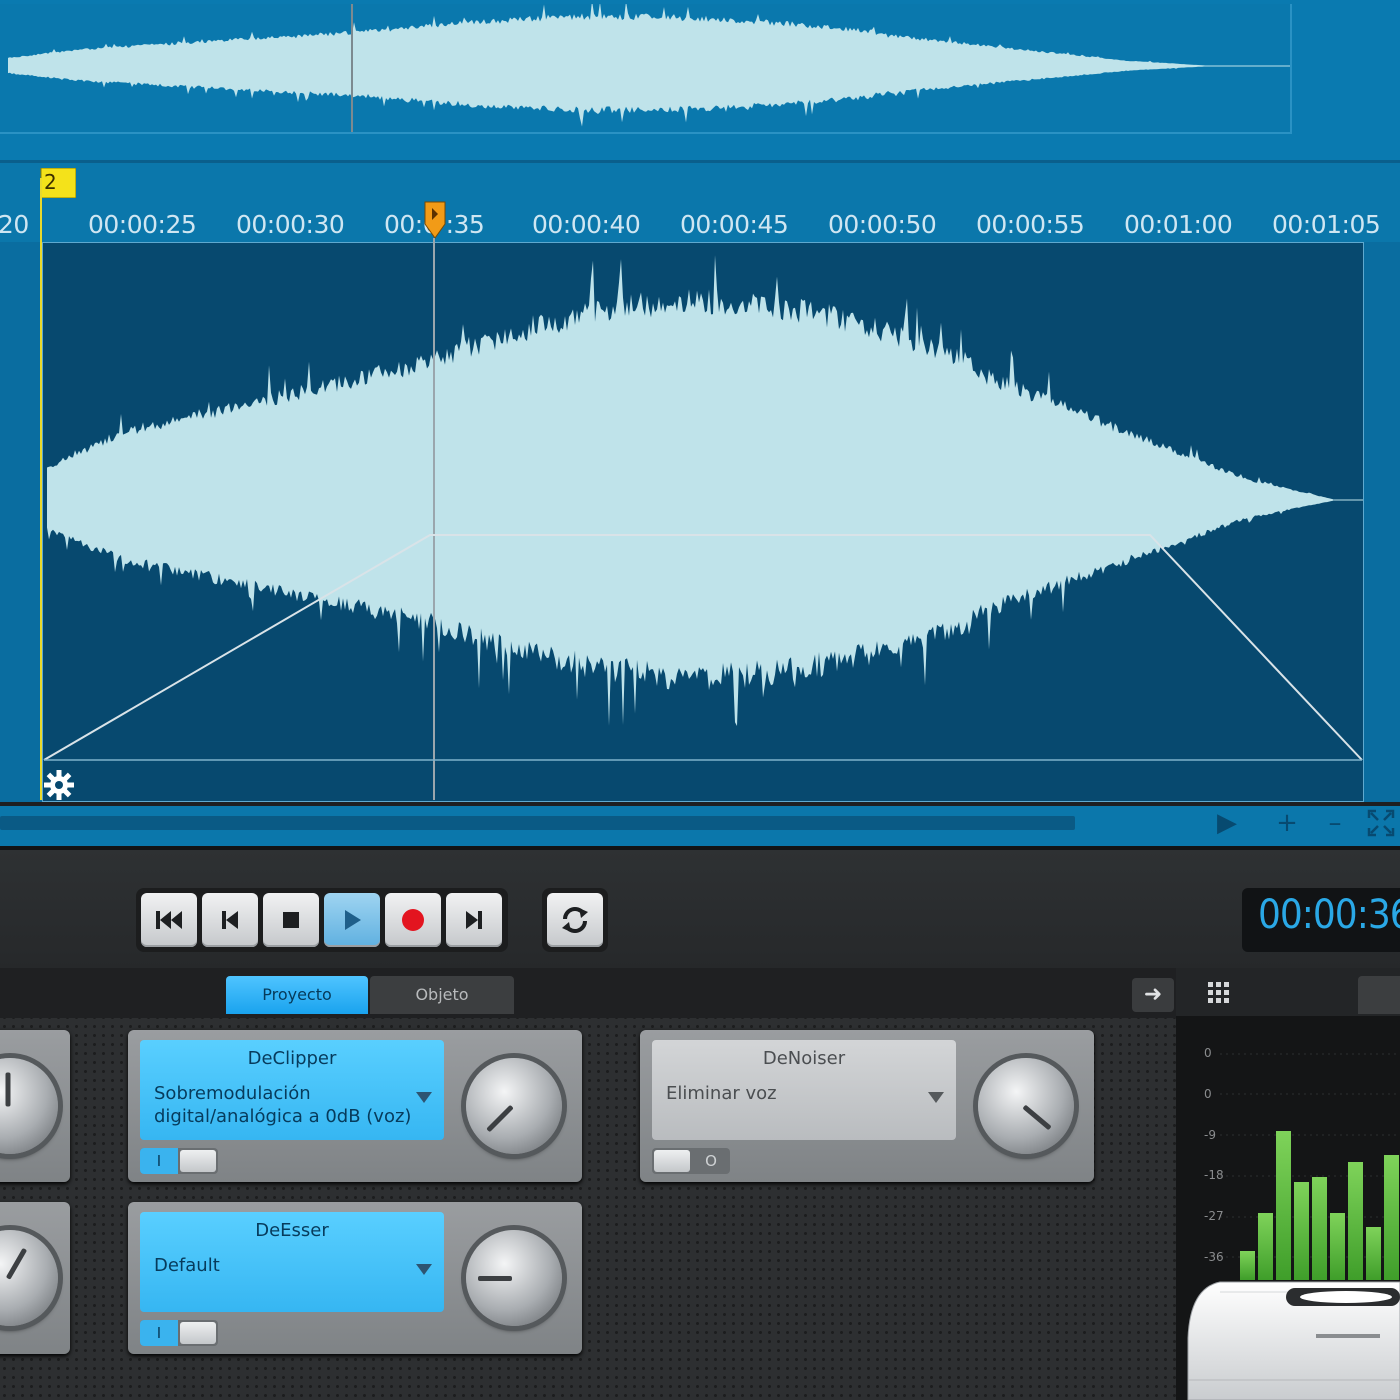  I want to click on play-icon, so click(353, 920).